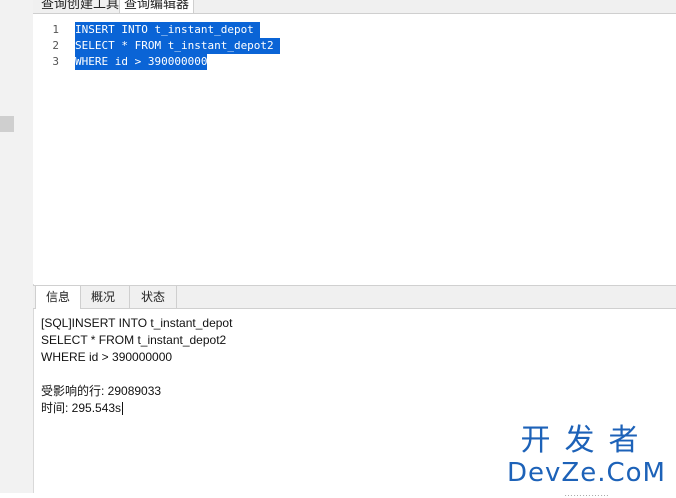 This screenshot has height=498, width=676. What do you see at coordinates (354, 297) in the screenshot?
I see `result-tab-bar: 信息 概况 状态` at bounding box center [354, 297].